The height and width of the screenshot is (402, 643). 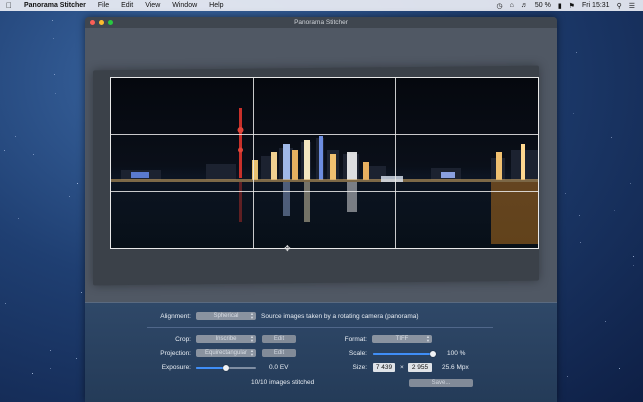 What do you see at coordinates (596, 5) in the screenshot?
I see `menubar-clock: Fri 15:31` at bounding box center [596, 5].